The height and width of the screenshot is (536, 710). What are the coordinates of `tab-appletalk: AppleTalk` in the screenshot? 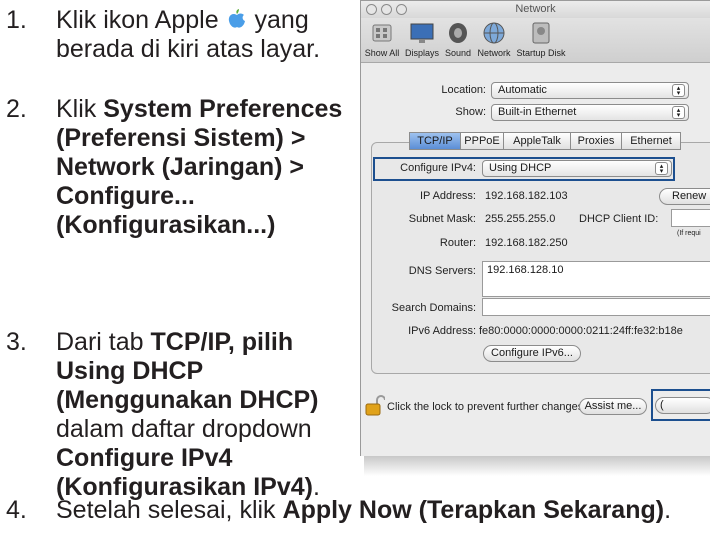 It's located at (537, 141).